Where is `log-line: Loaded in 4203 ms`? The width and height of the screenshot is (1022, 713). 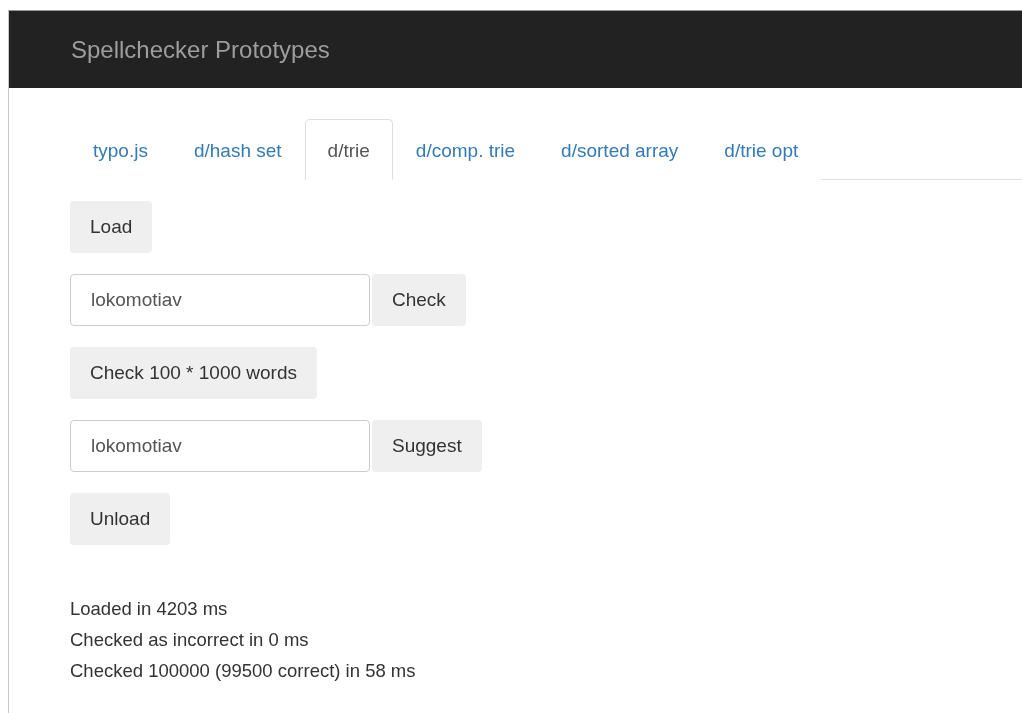 log-line: Loaded in 4203 ms is located at coordinates (149, 609).